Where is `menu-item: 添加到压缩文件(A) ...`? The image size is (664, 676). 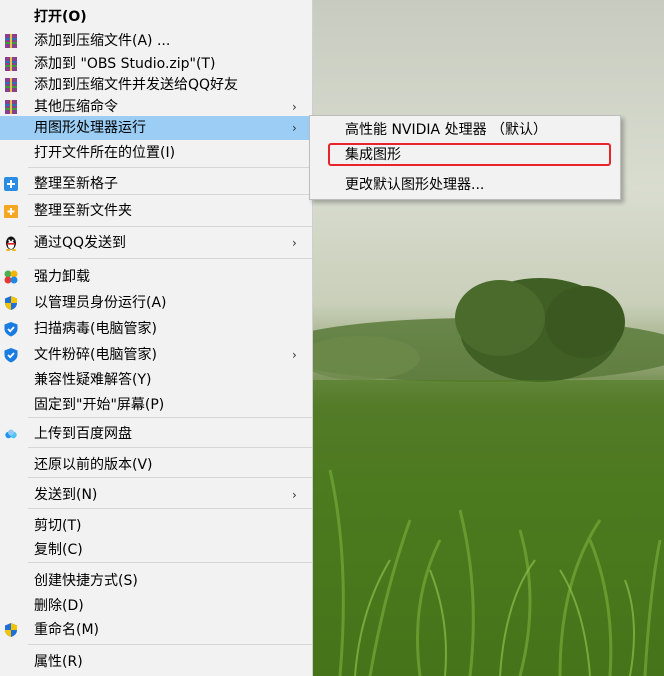
menu-item: 添加到压缩文件(A) ... is located at coordinates (156, 41).